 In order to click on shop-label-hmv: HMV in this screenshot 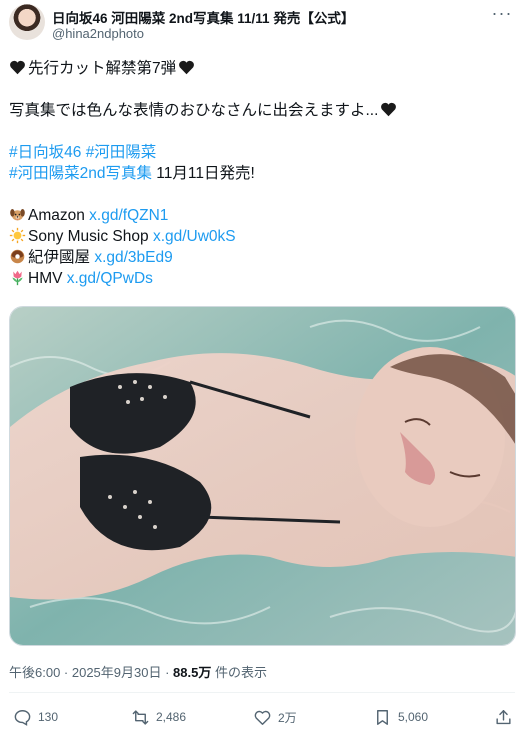, I will do `click(47, 278)`.